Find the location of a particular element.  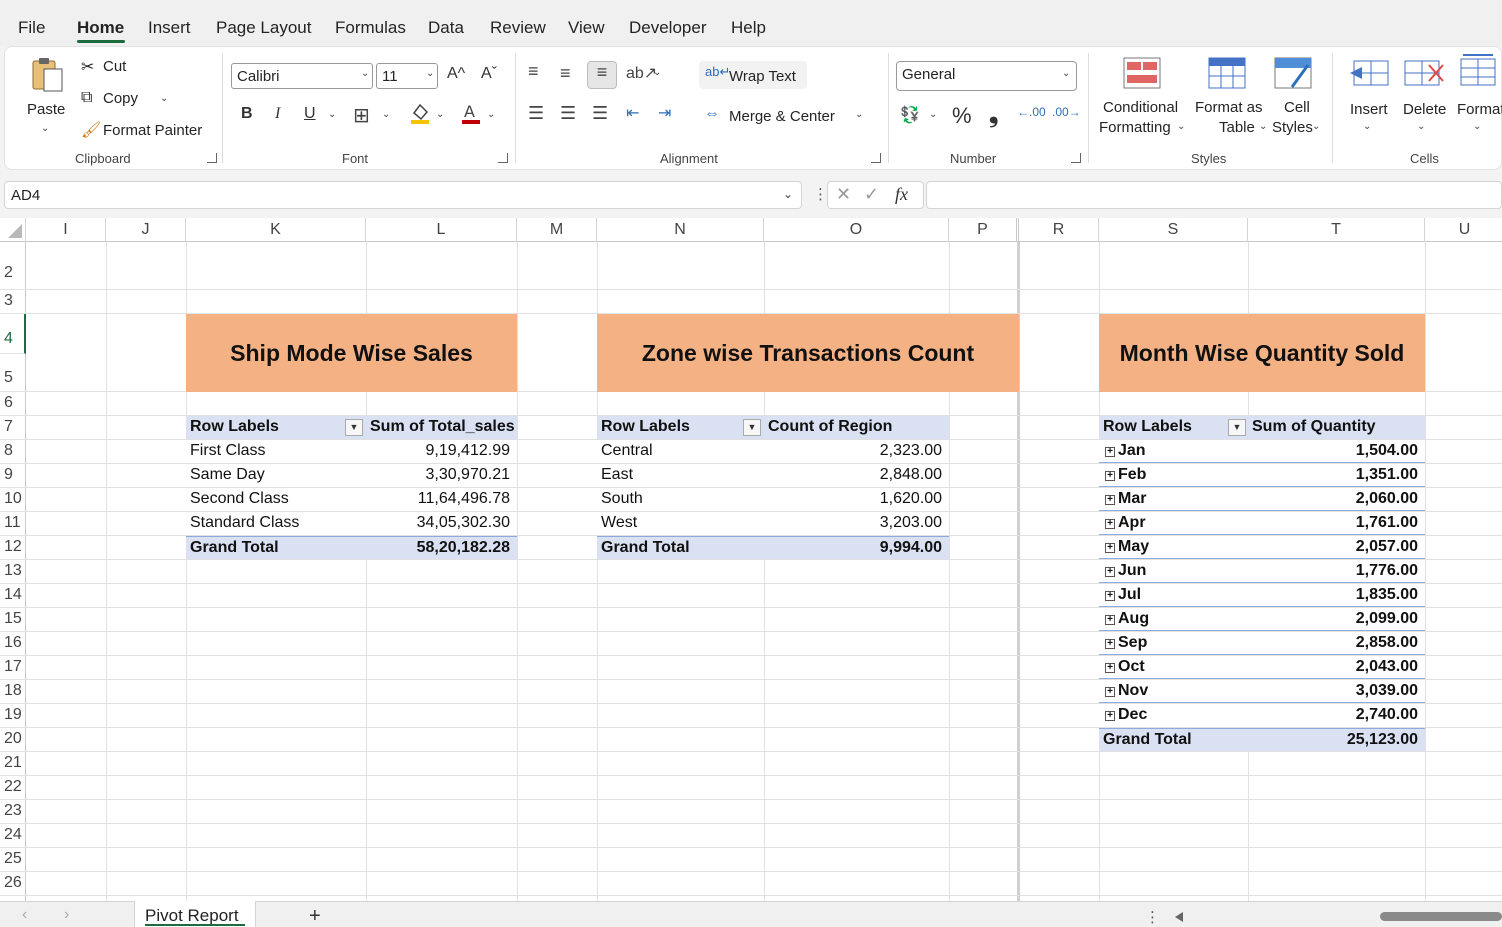

enter-icon: ✓ is located at coordinates (871, 194).